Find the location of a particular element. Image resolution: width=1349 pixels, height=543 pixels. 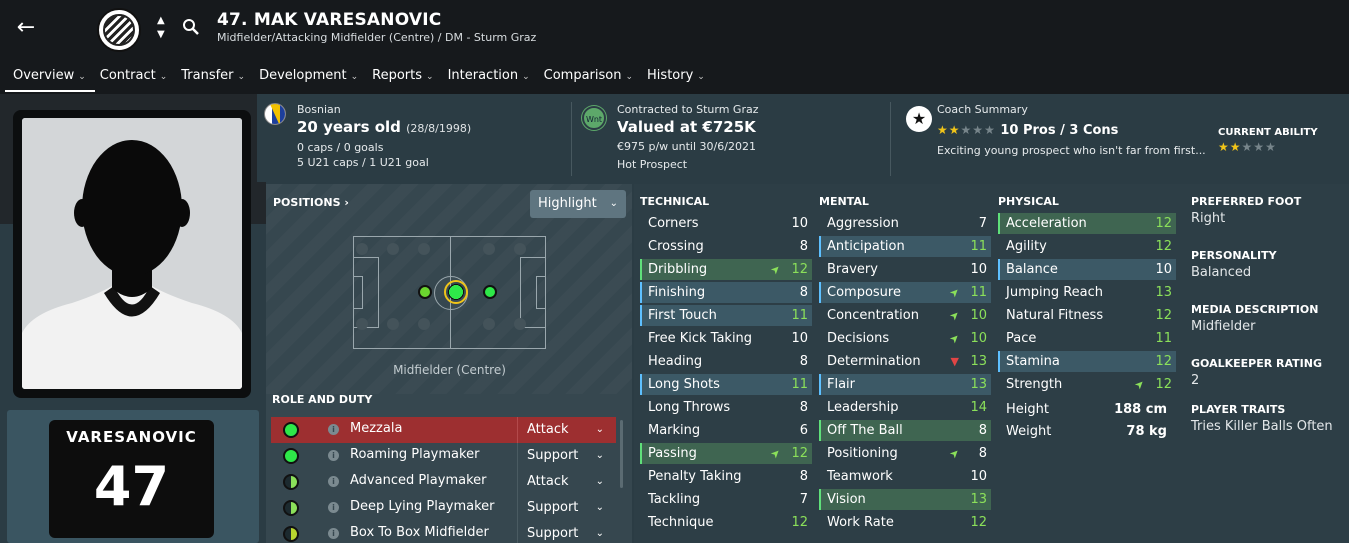

attribute-marking: Marking 6 is located at coordinates (726, 430).